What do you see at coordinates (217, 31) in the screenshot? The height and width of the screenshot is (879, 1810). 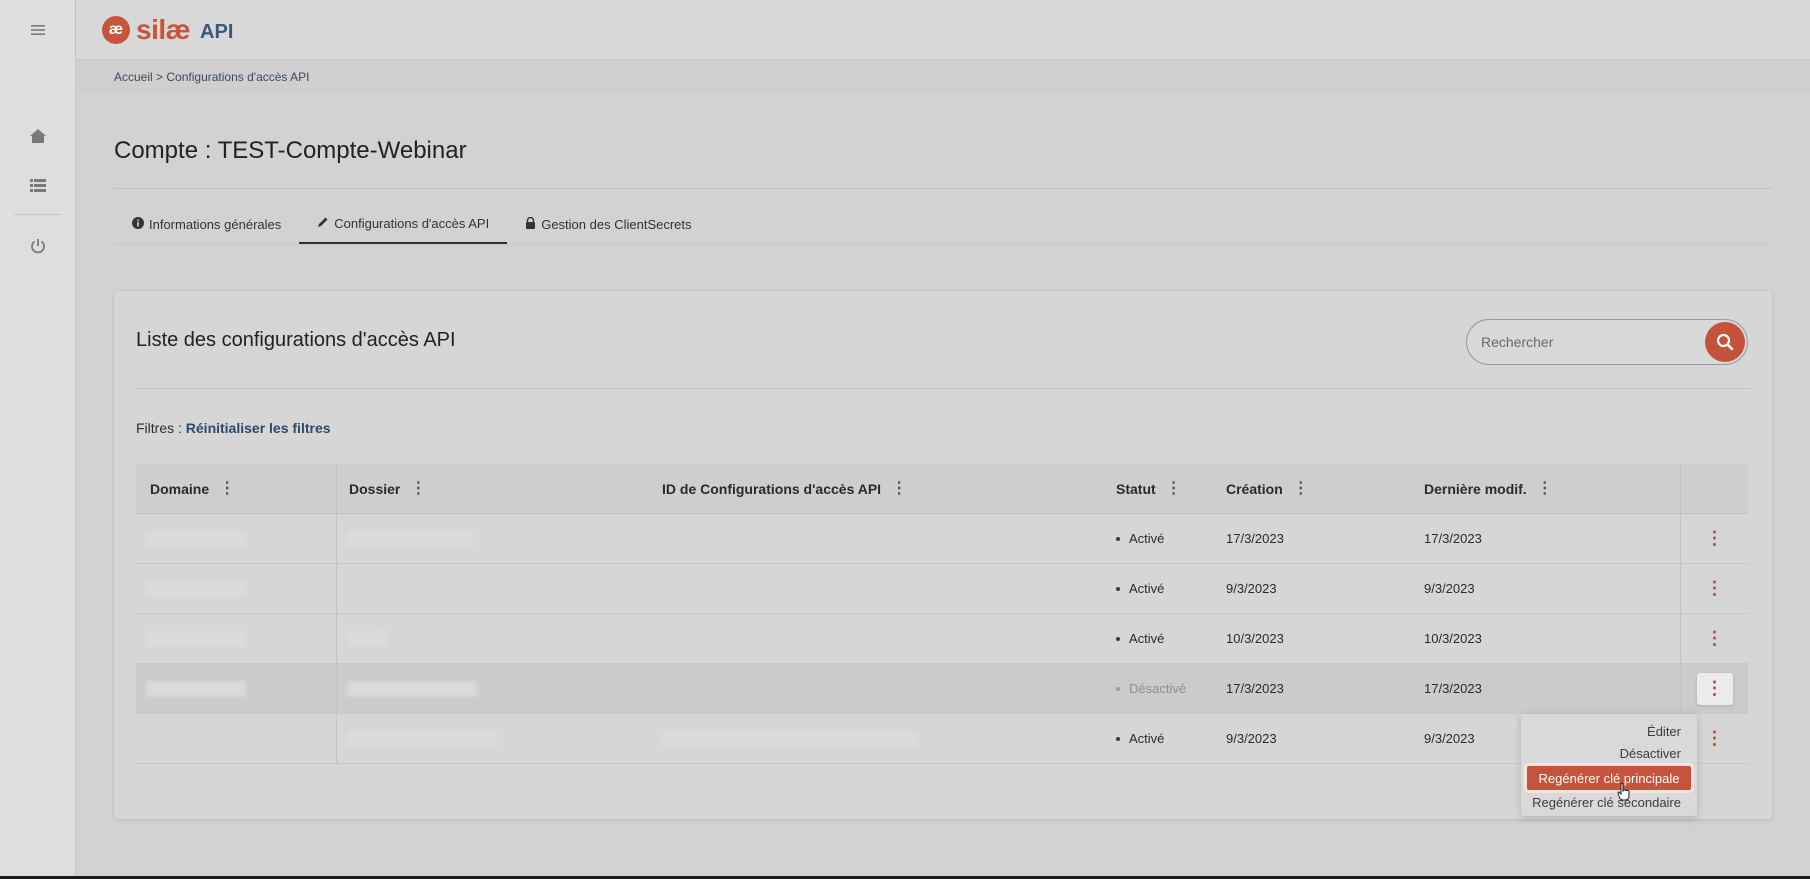 I see `logo-suffix: API` at bounding box center [217, 31].